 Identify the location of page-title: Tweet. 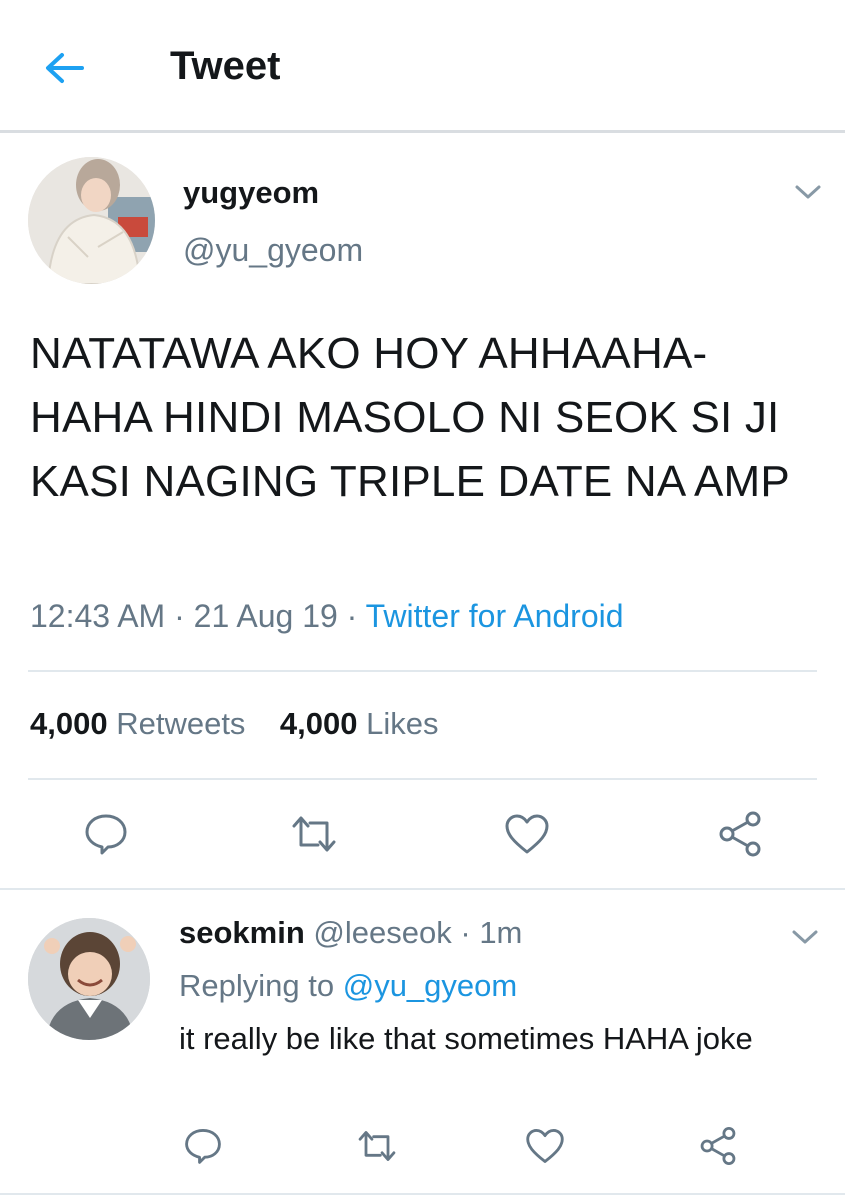
(225, 66).